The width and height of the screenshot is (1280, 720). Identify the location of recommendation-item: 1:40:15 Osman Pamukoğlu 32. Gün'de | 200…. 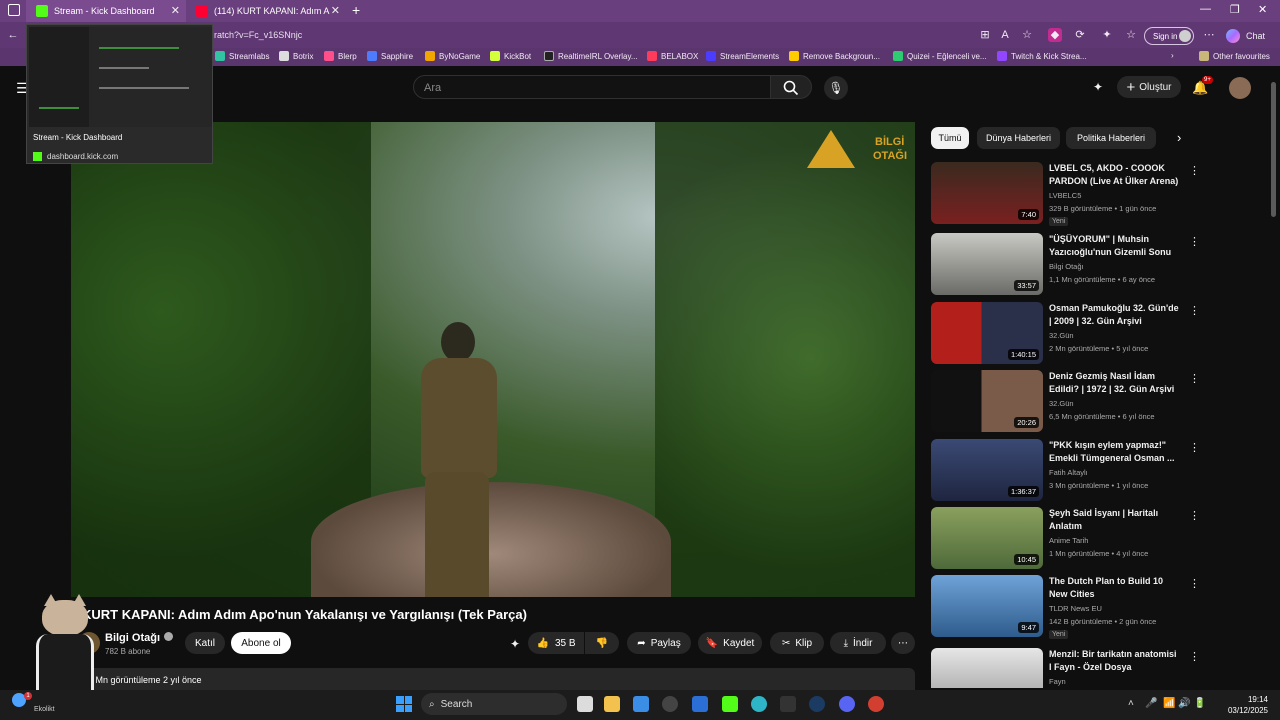
(1066, 334).